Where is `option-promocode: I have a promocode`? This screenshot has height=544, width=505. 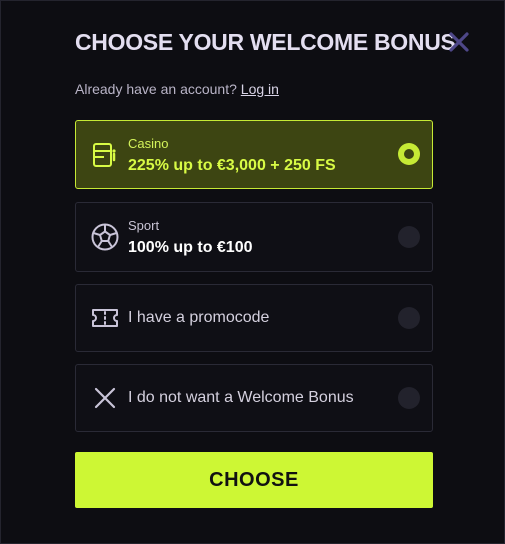 option-promocode: I have a promocode is located at coordinates (254, 318).